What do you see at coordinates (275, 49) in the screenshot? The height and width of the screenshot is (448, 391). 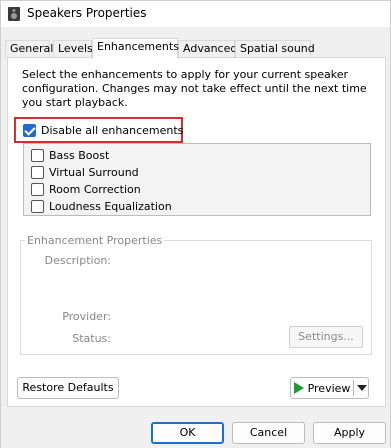 I see `tab-spatial-sound: Spatial sound` at bounding box center [275, 49].